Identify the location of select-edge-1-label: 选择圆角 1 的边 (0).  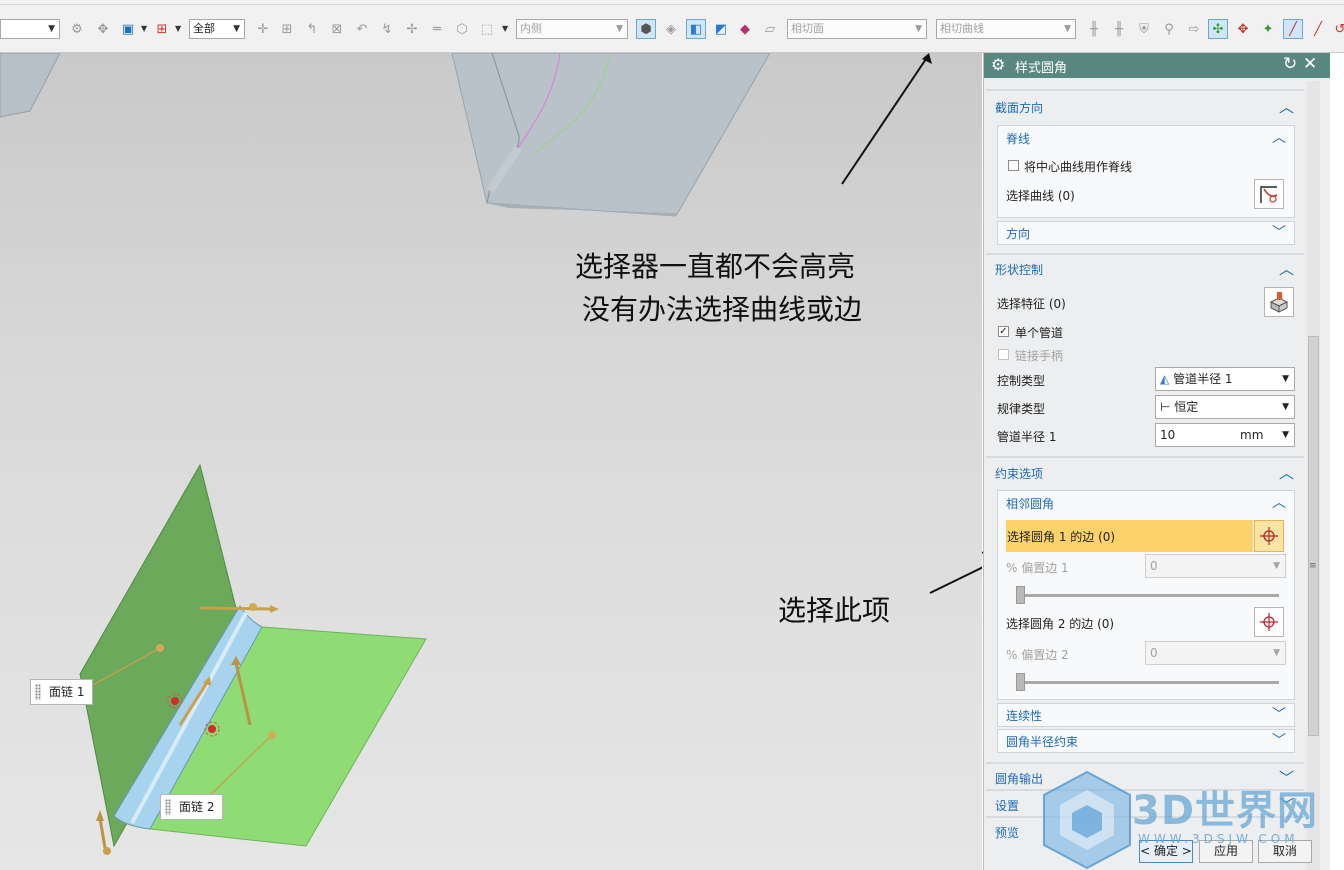
(1061, 537).